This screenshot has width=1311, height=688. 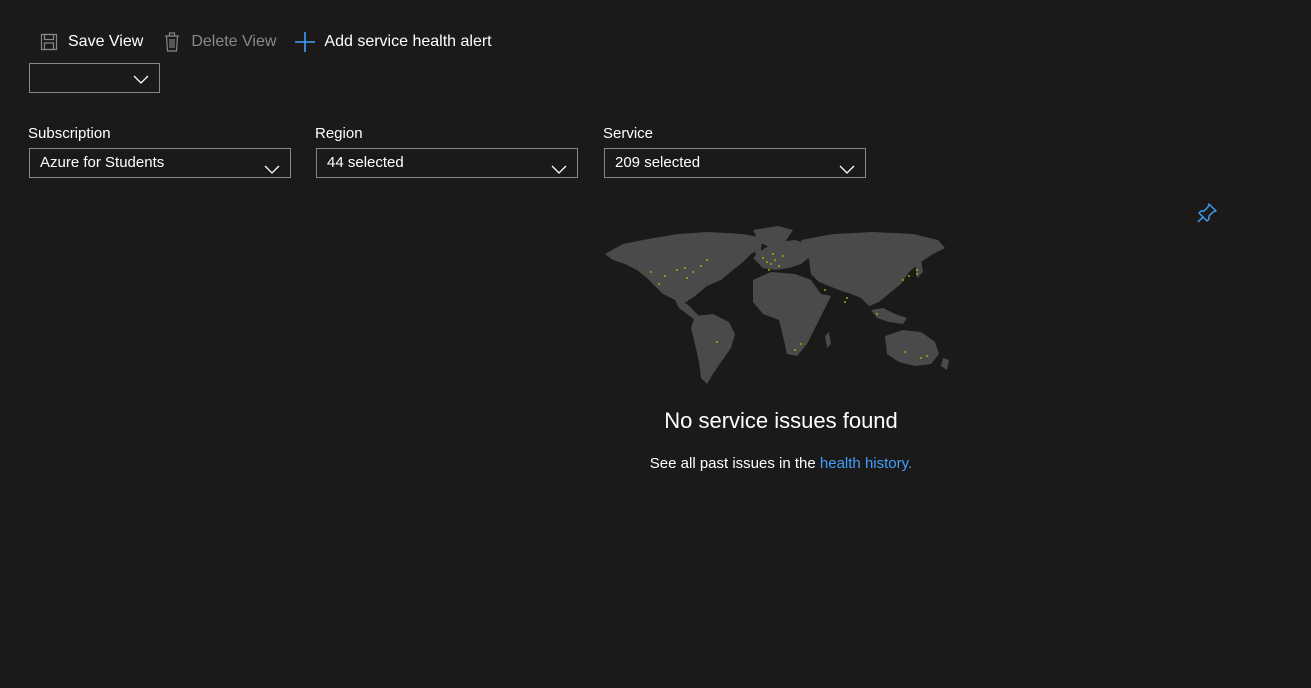 What do you see at coordinates (628, 133) in the screenshot?
I see `service-label: Service` at bounding box center [628, 133].